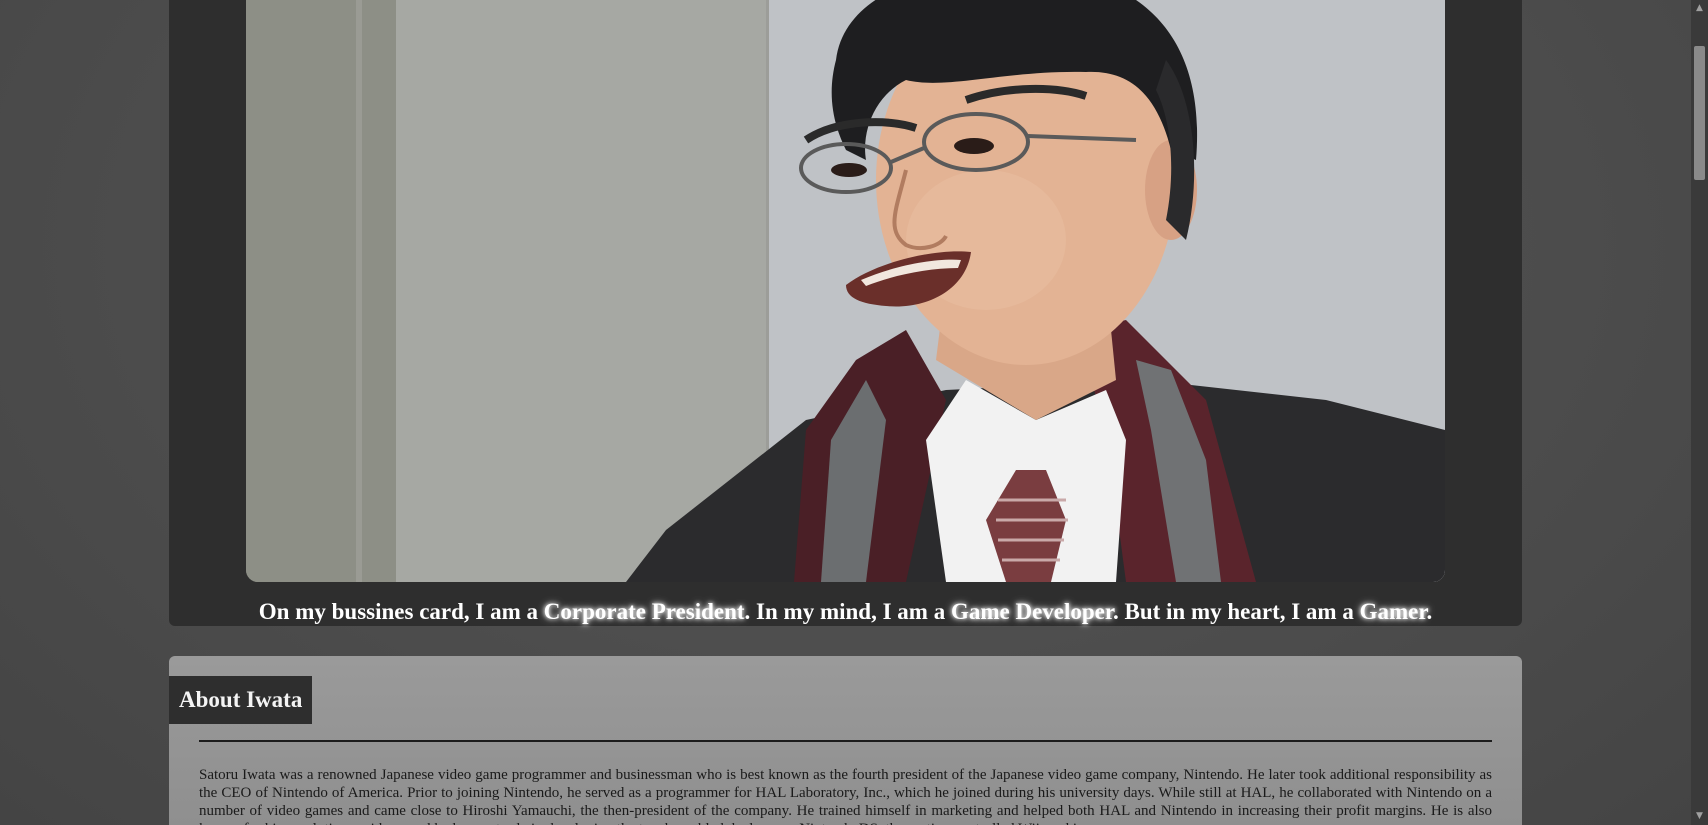 This screenshot has width=1708, height=825. I want to click on scrollbar-thumb, so click(1699, 113).